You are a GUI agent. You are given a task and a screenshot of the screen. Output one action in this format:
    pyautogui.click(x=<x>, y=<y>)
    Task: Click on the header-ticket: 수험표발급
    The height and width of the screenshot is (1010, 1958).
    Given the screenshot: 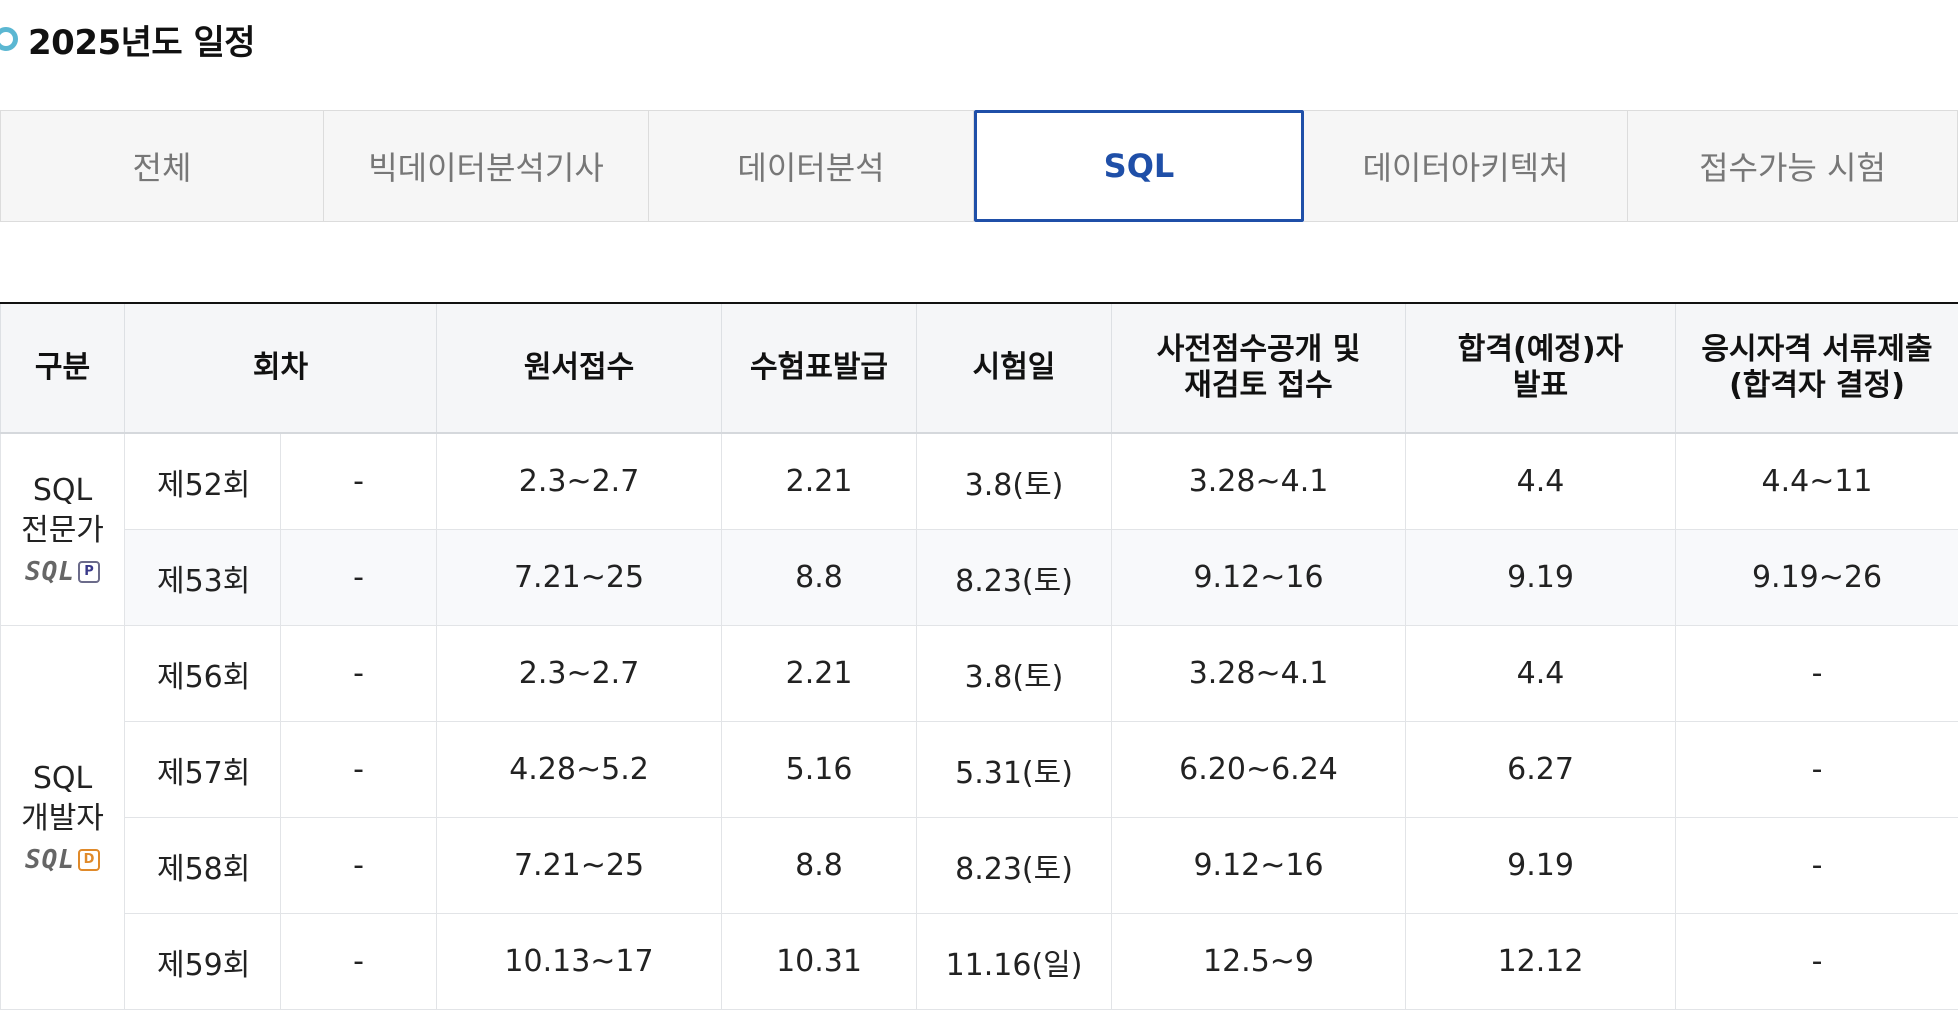 What is the action you would take?
    pyautogui.click(x=819, y=368)
    